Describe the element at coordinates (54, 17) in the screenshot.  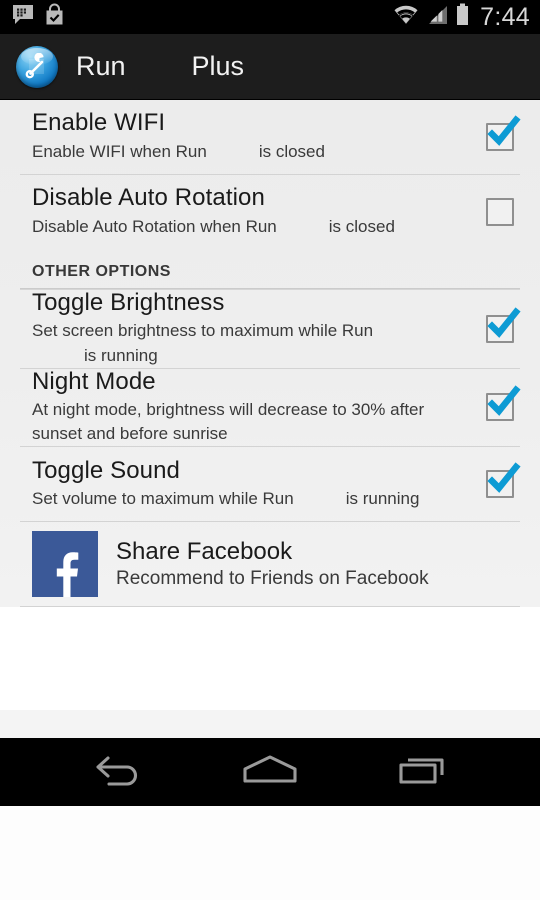
I see `play-store-bag-icon` at that location.